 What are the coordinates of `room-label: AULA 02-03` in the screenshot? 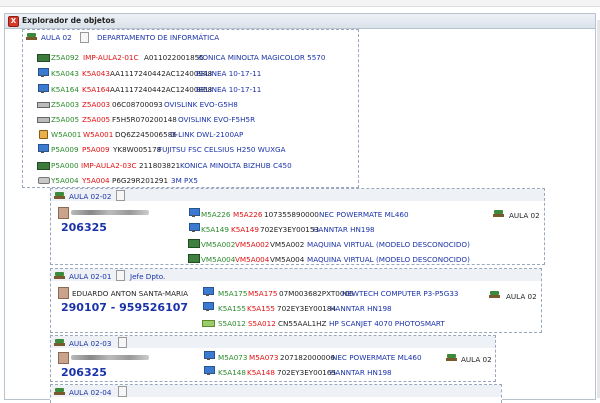 It's located at (90, 343).